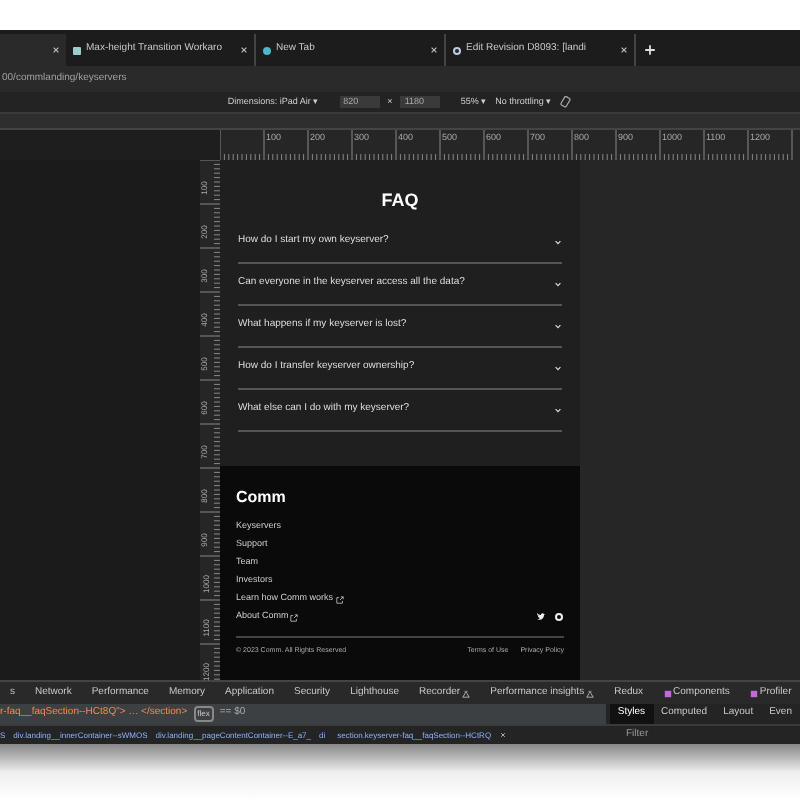 The image size is (800, 800). Describe the element at coordinates (559, 617) in the screenshot. I see `circle-logo-icon` at that location.